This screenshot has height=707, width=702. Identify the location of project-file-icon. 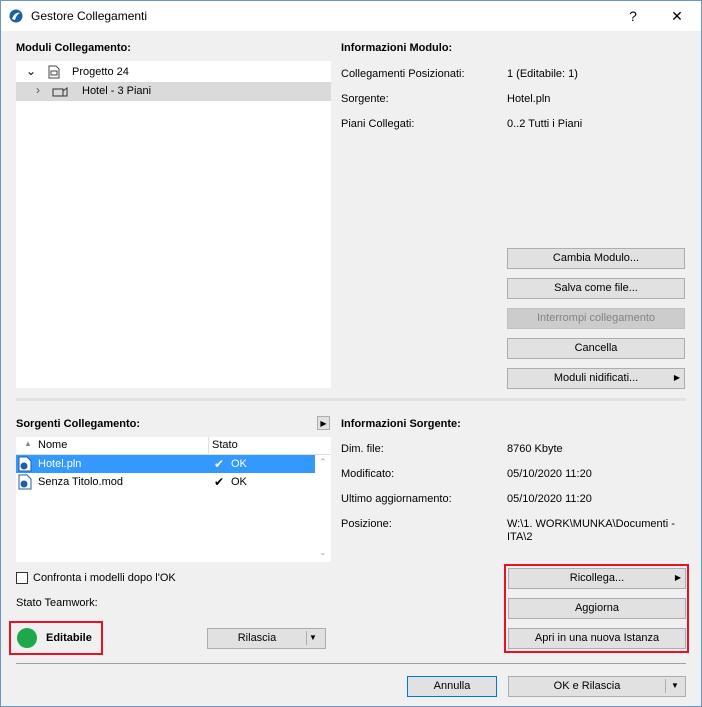
(54, 72).